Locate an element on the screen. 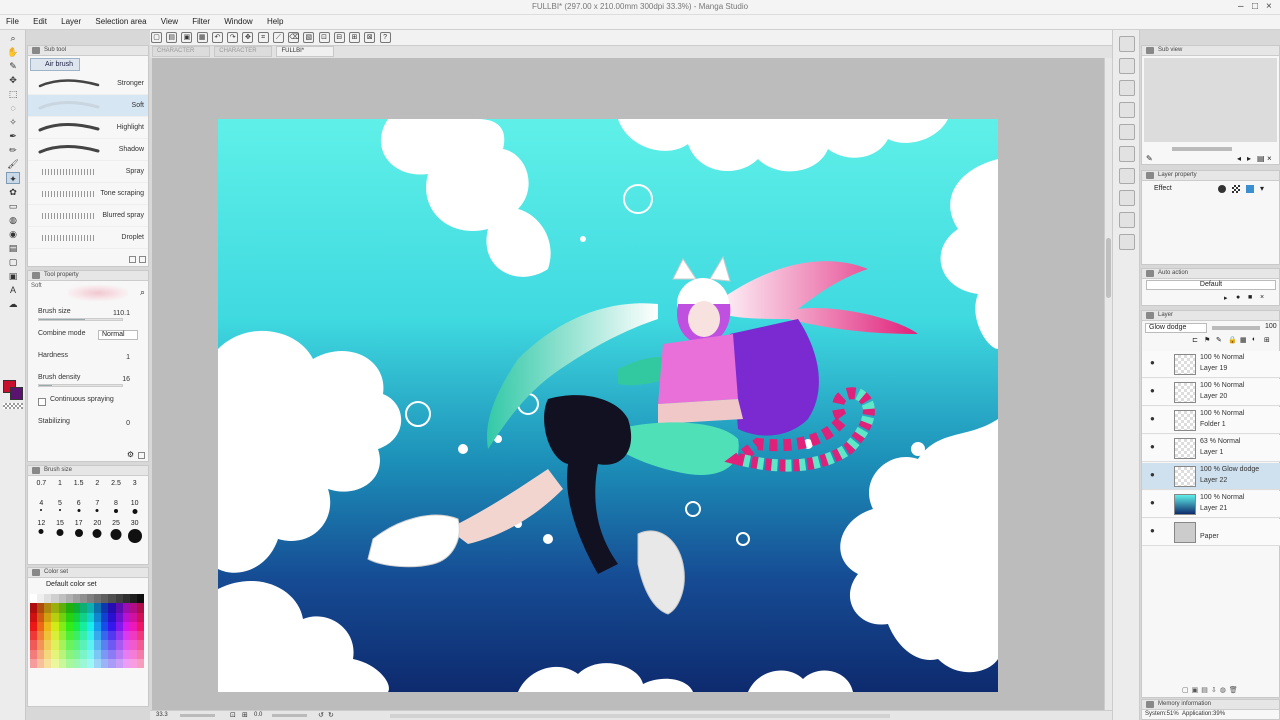 This screenshot has width=1280, height=720. tone-effect-icon is located at coordinates (1236, 189).